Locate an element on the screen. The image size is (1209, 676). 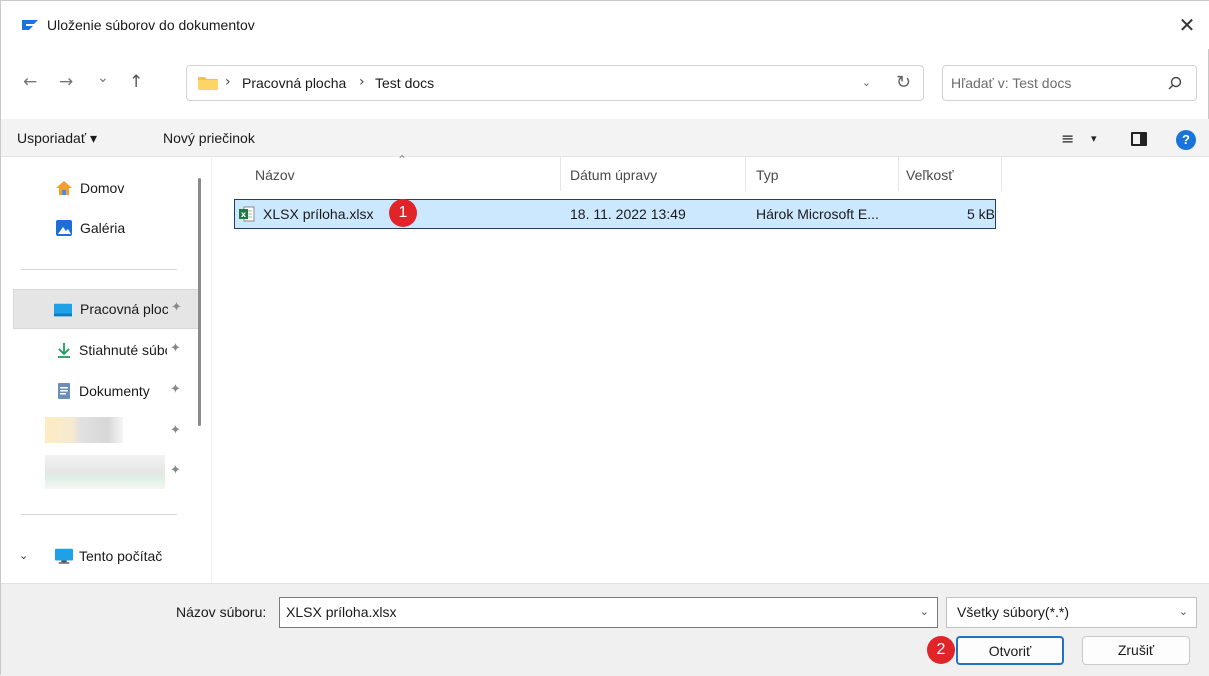
filename-label: Názov súboru: is located at coordinates (221, 612).